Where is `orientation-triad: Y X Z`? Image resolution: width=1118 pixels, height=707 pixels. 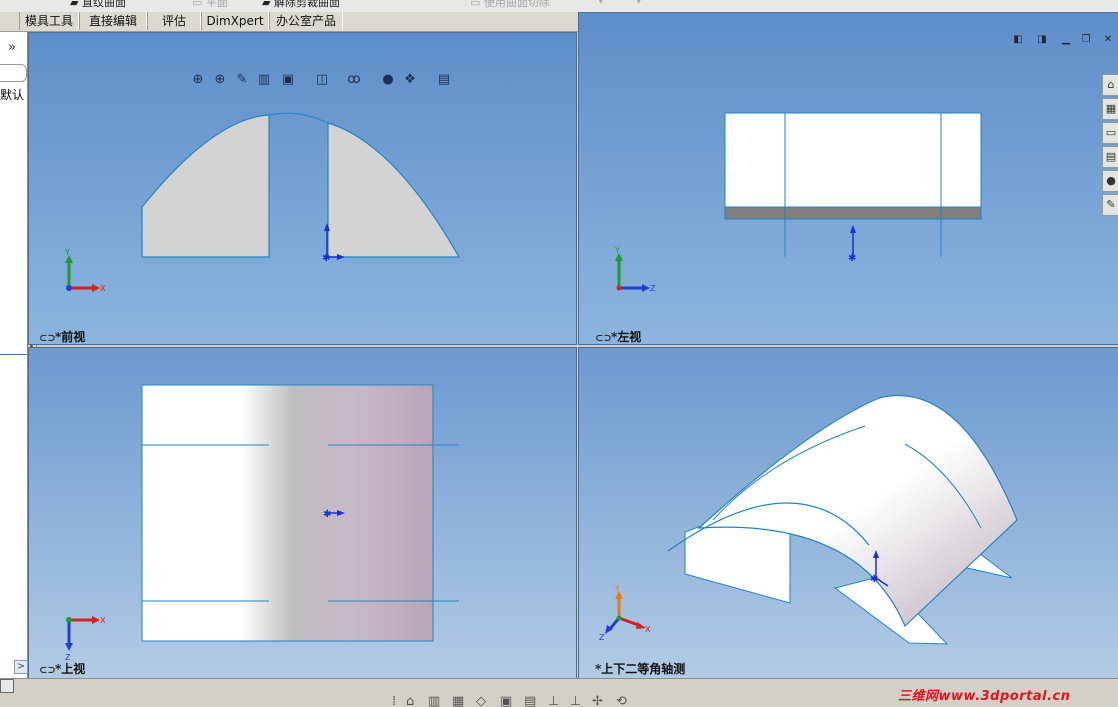 orientation-triad: Y X Z is located at coordinates (625, 613).